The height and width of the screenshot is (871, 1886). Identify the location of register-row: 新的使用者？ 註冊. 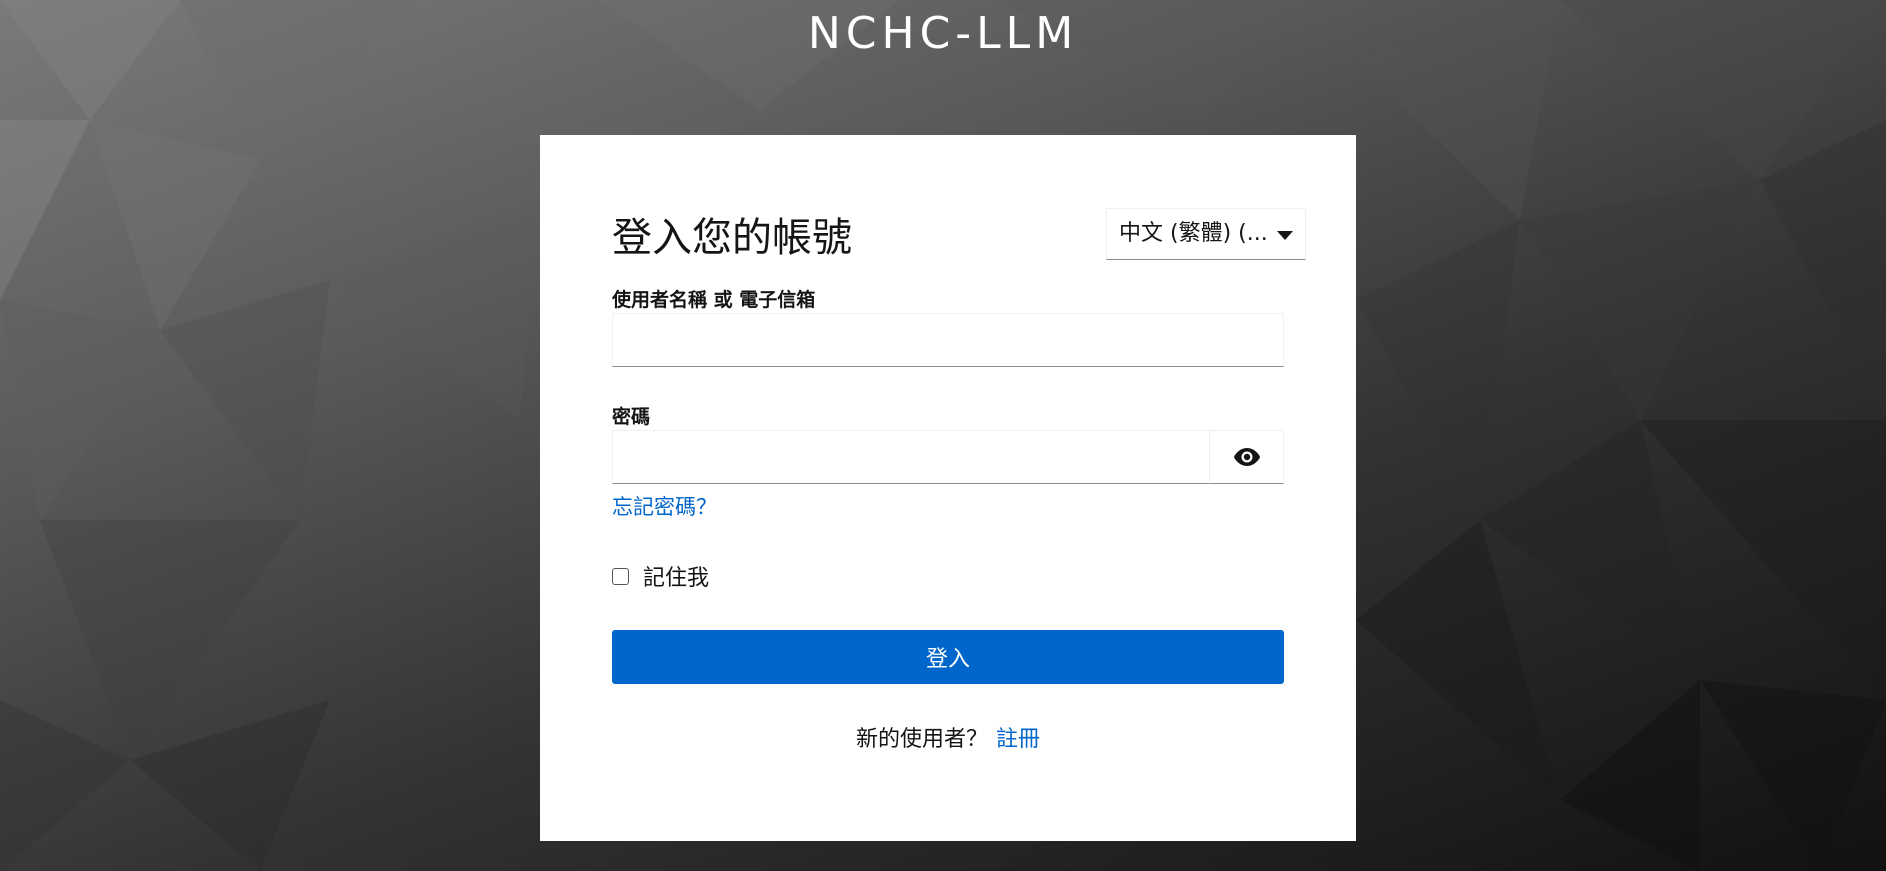
(948, 737).